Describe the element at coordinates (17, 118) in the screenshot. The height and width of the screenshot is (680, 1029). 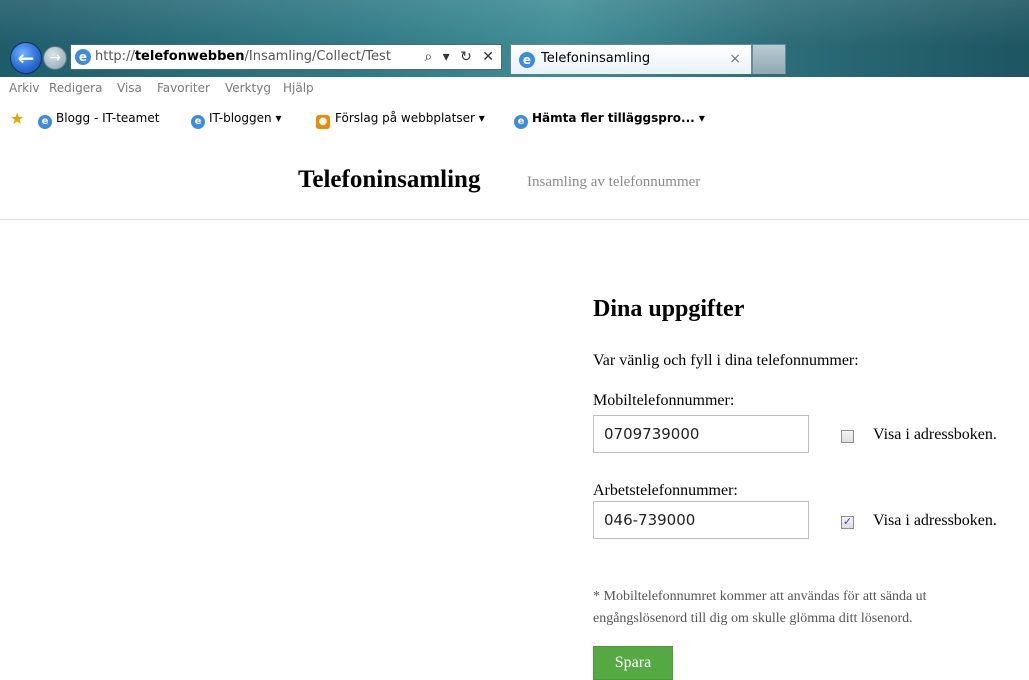
I see `favorites-star-icon: ★` at that location.